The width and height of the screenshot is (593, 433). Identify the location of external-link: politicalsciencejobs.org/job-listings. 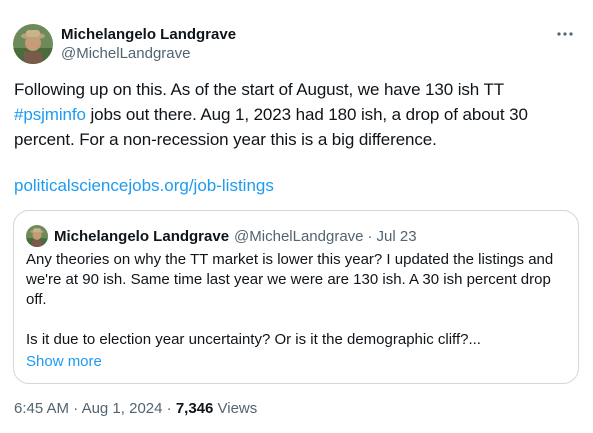
(144, 185).